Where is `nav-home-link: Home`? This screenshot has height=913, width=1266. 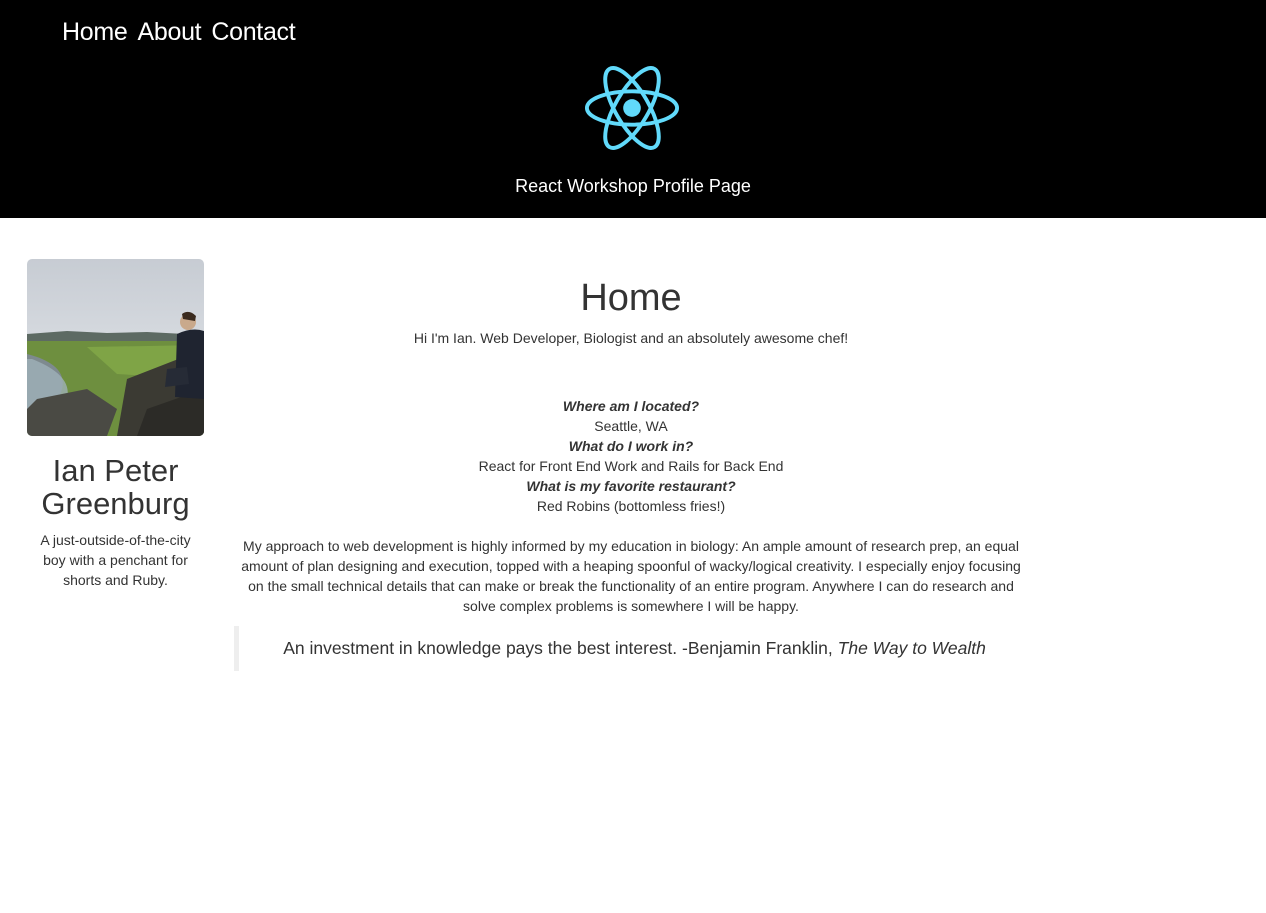
nav-home-link: Home is located at coordinates (95, 32).